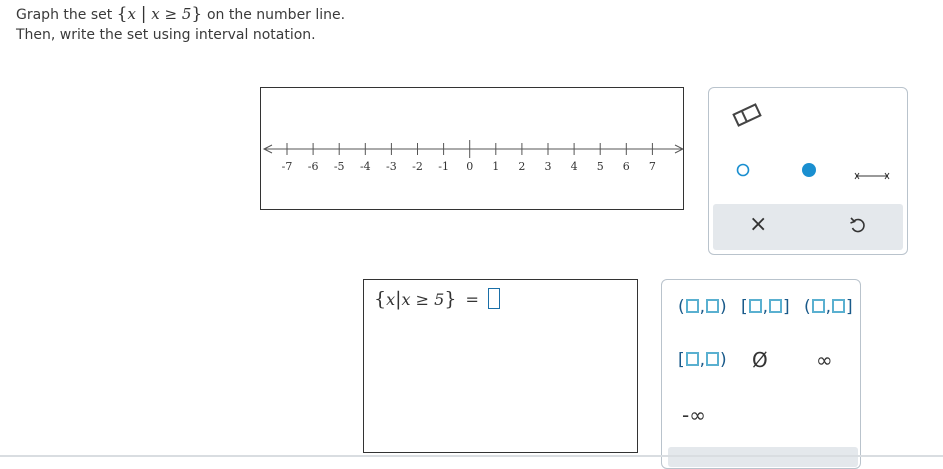 This screenshot has width=943, height=469. What do you see at coordinates (521, 166) in the screenshot?
I see `tick-label: 2` at bounding box center [521, 166].